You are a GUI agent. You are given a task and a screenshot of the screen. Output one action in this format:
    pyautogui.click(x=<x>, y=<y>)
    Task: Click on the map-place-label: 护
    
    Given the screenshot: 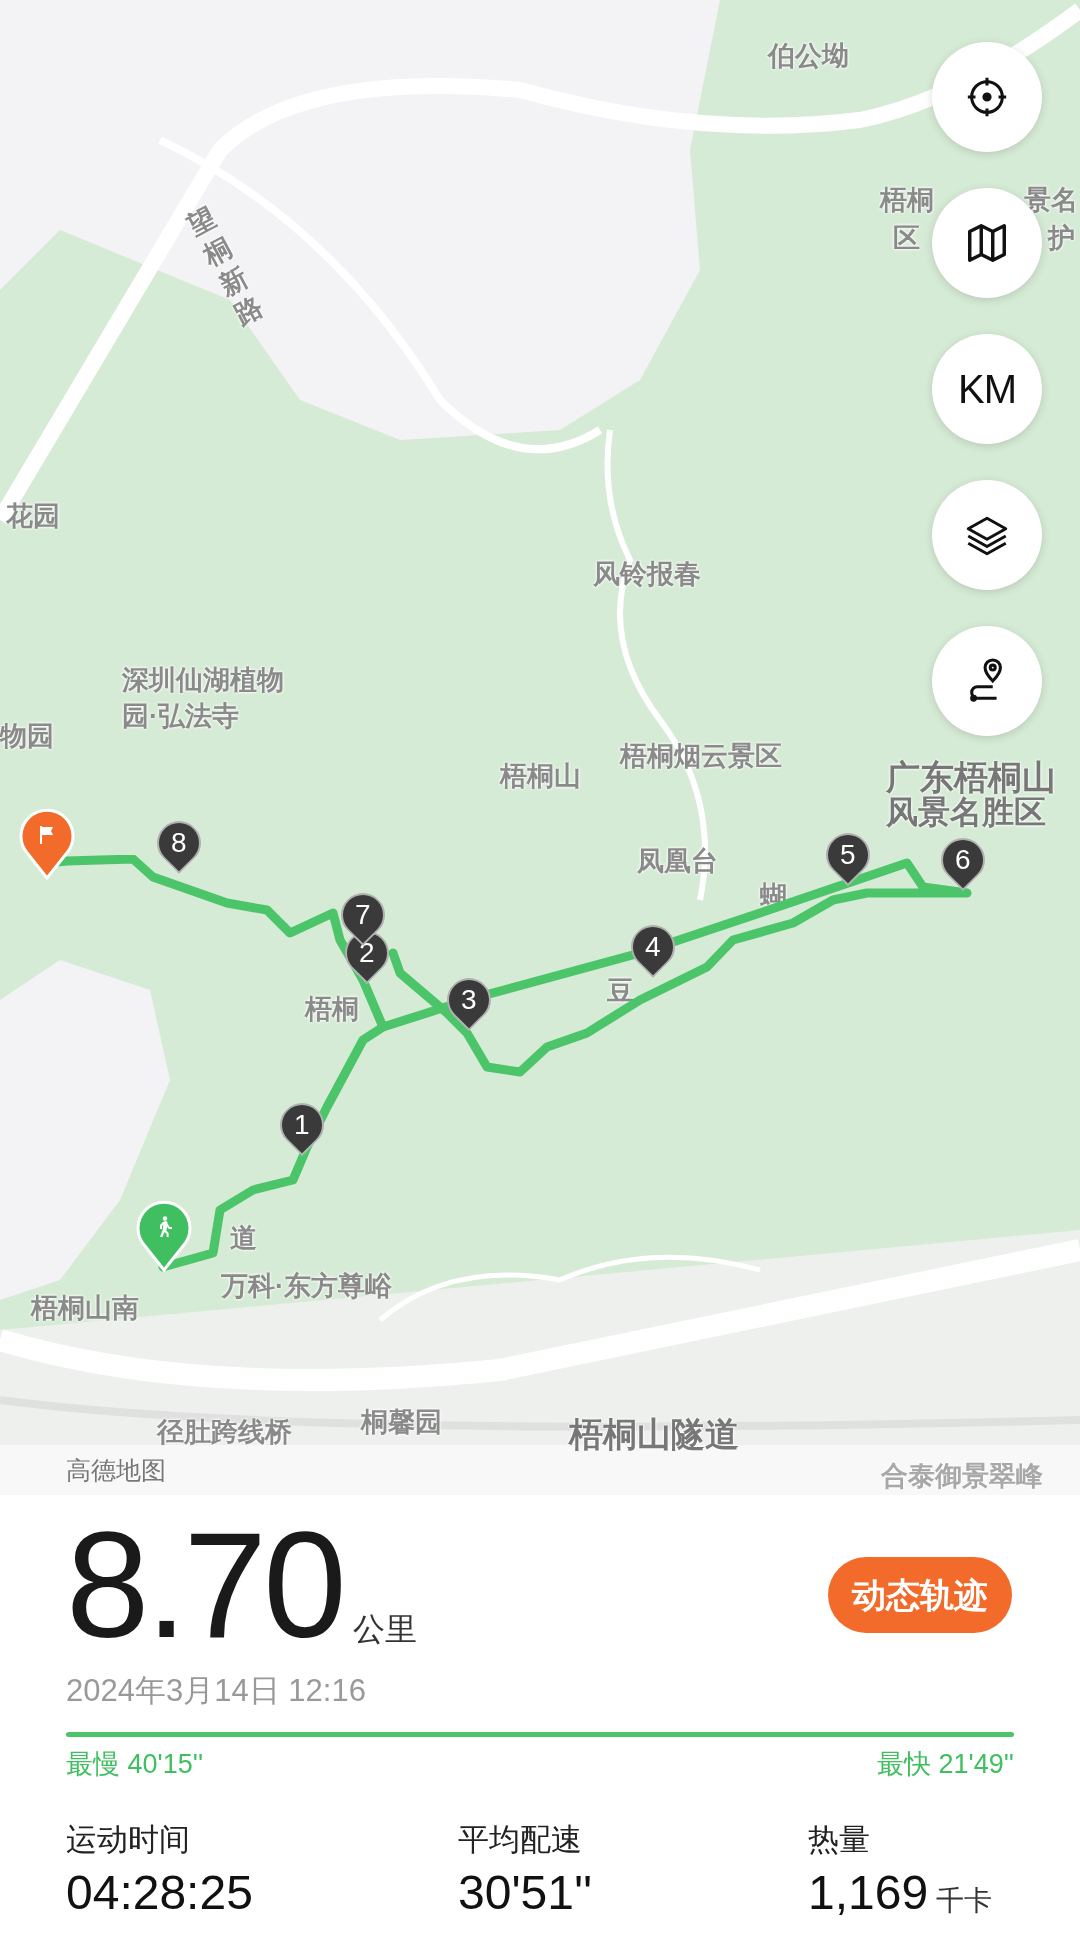 What is the action you would take?
    pyautogui.click(x=1061, y=238)
    